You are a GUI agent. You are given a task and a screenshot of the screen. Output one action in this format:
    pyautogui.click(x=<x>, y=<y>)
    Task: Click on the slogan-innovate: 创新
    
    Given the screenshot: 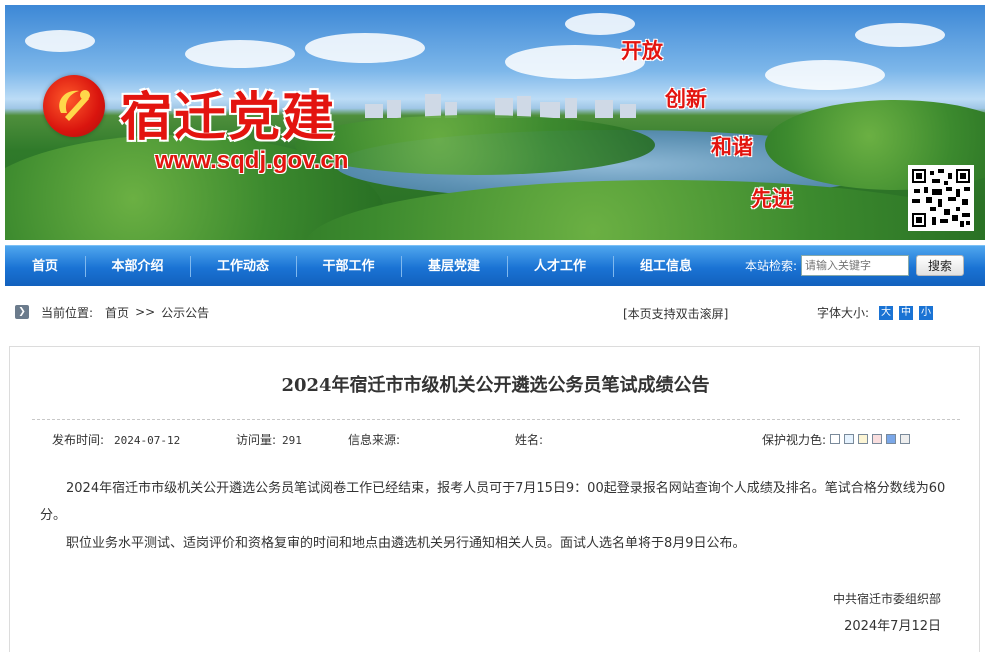 What is the action you would take?
    pyautogui.click(x=686, y=99)
    